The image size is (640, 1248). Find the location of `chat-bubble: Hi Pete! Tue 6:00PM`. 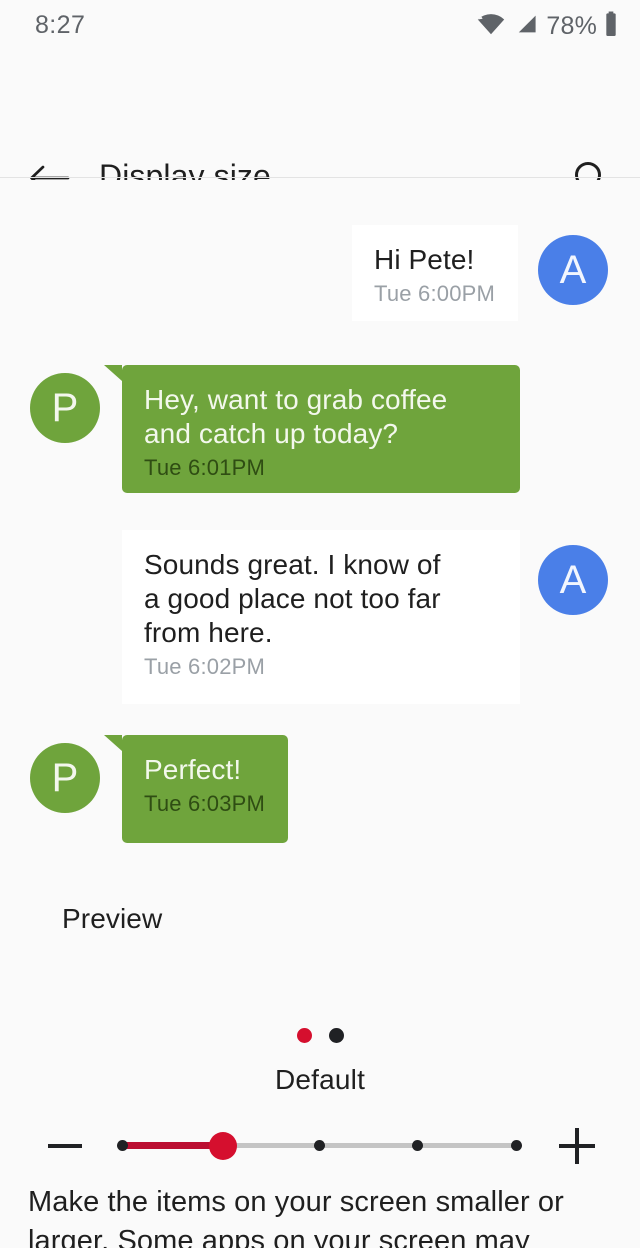

chat-bubble: Hi Pete! Tue 6:00PM is located at coordinates (435, 273).